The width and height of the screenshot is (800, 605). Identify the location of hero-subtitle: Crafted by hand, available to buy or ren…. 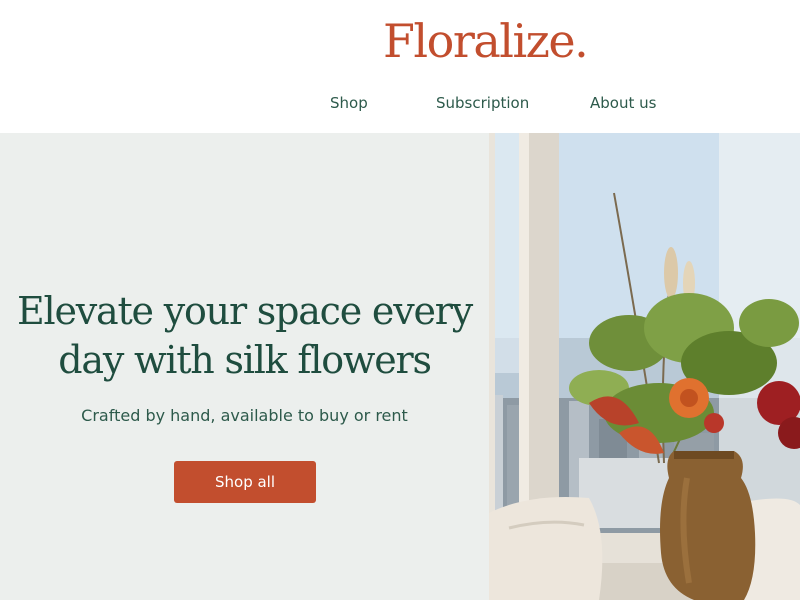
(244, 415).